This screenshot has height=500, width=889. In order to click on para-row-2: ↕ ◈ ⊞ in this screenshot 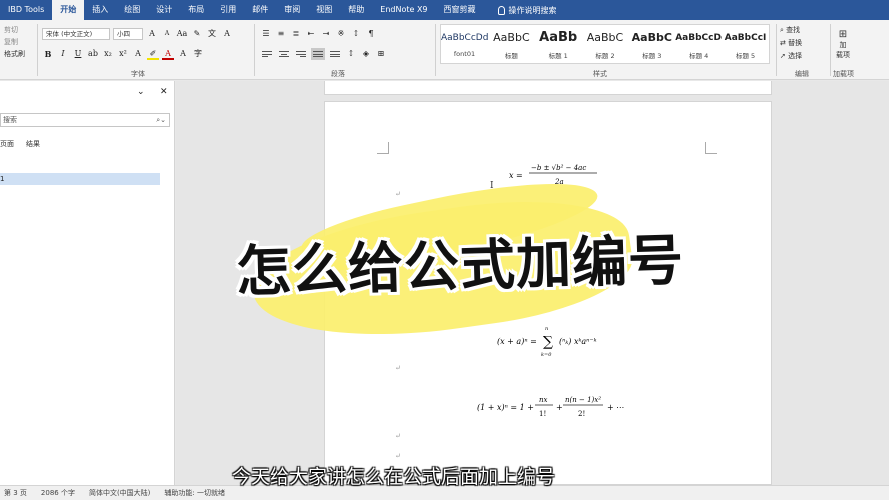, I will do `click(323, 54)`.